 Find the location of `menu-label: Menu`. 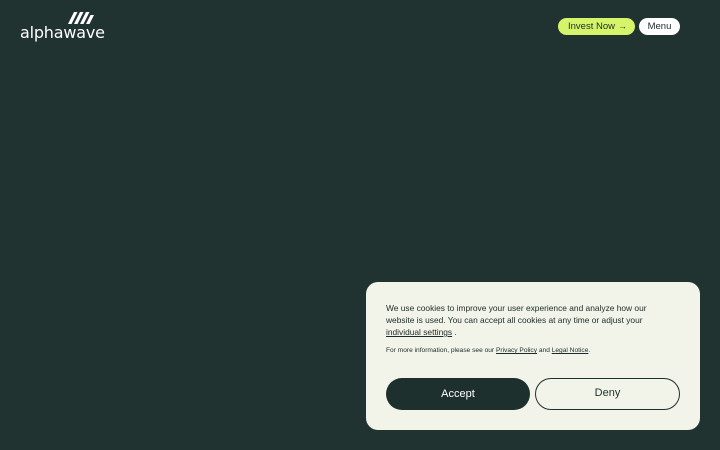

menu-label: Menu is located at coordinates (659, 26).